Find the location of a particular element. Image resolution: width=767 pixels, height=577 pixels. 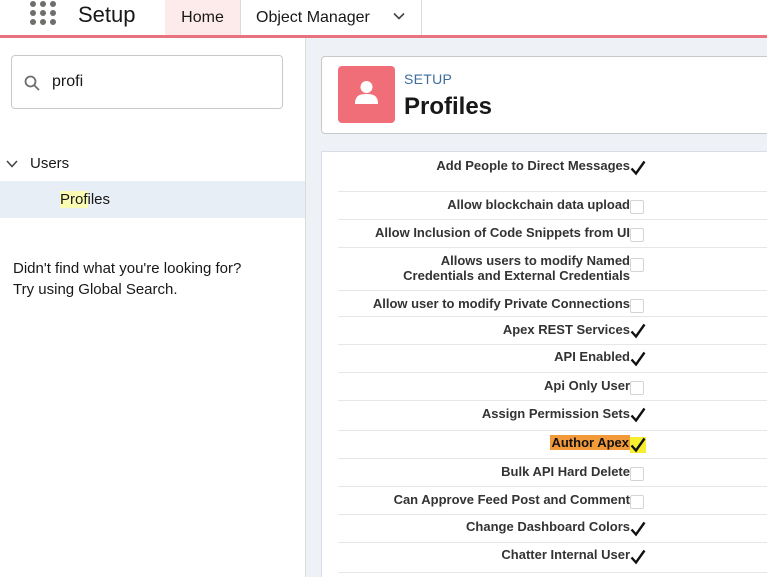

permission-label: Chatter Internal User is located at coordinates (565, 554).